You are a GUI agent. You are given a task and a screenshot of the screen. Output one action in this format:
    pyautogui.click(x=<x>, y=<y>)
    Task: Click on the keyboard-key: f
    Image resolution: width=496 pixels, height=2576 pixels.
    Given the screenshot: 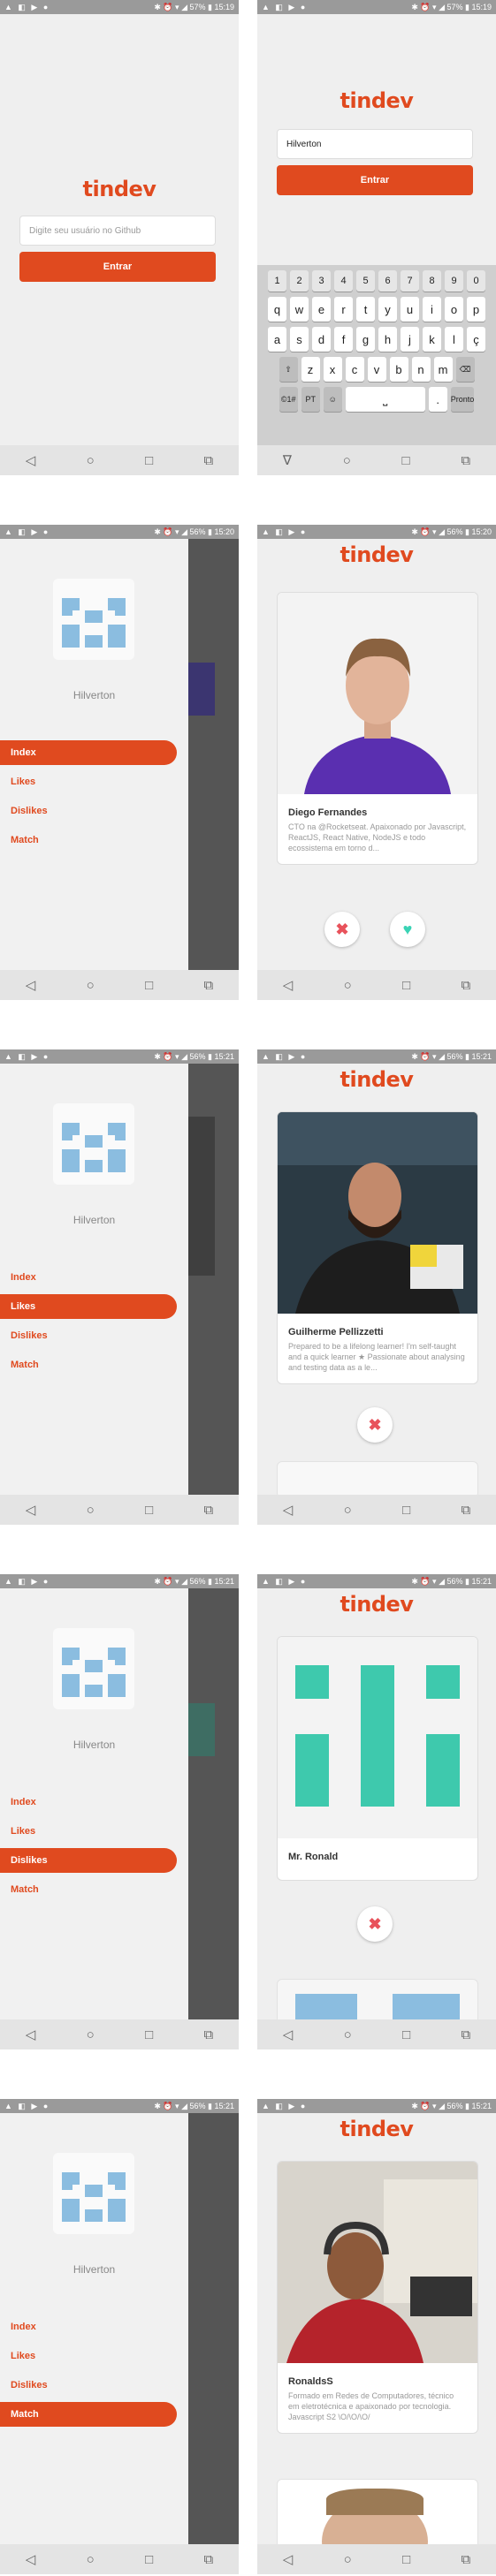 What is the action you would take?
    pyautogui.click(x=343, y=340)
    